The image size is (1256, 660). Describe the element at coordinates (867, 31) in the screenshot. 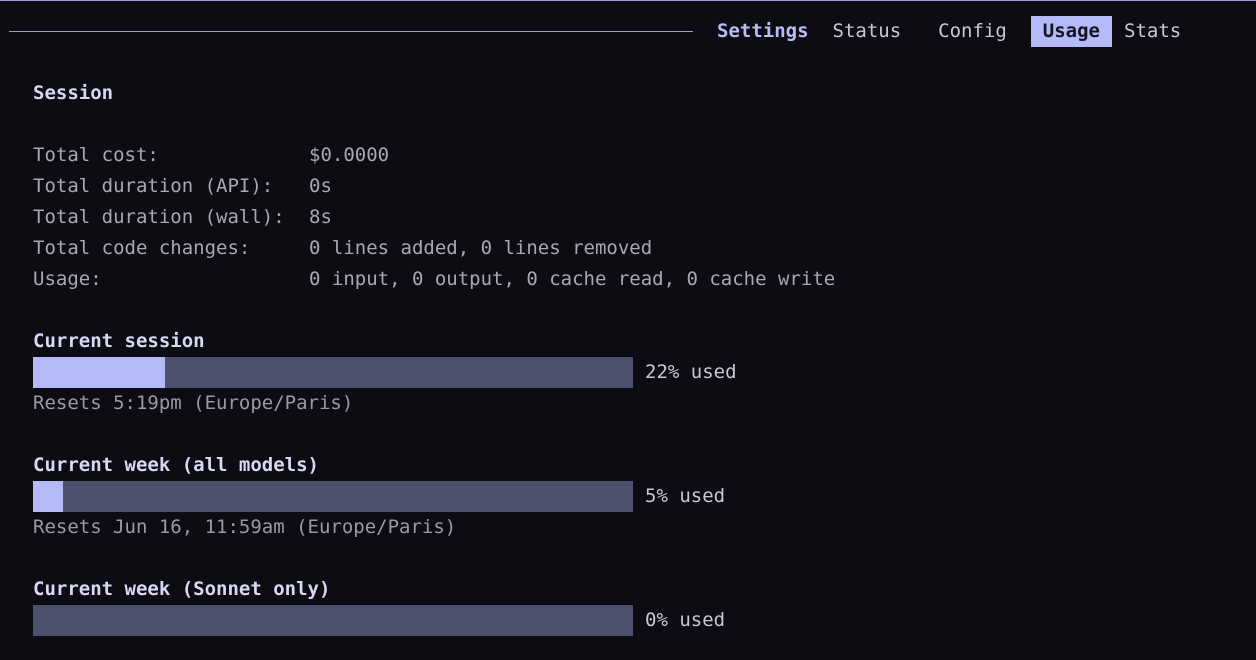

I see `tab-status: Status` at that location.